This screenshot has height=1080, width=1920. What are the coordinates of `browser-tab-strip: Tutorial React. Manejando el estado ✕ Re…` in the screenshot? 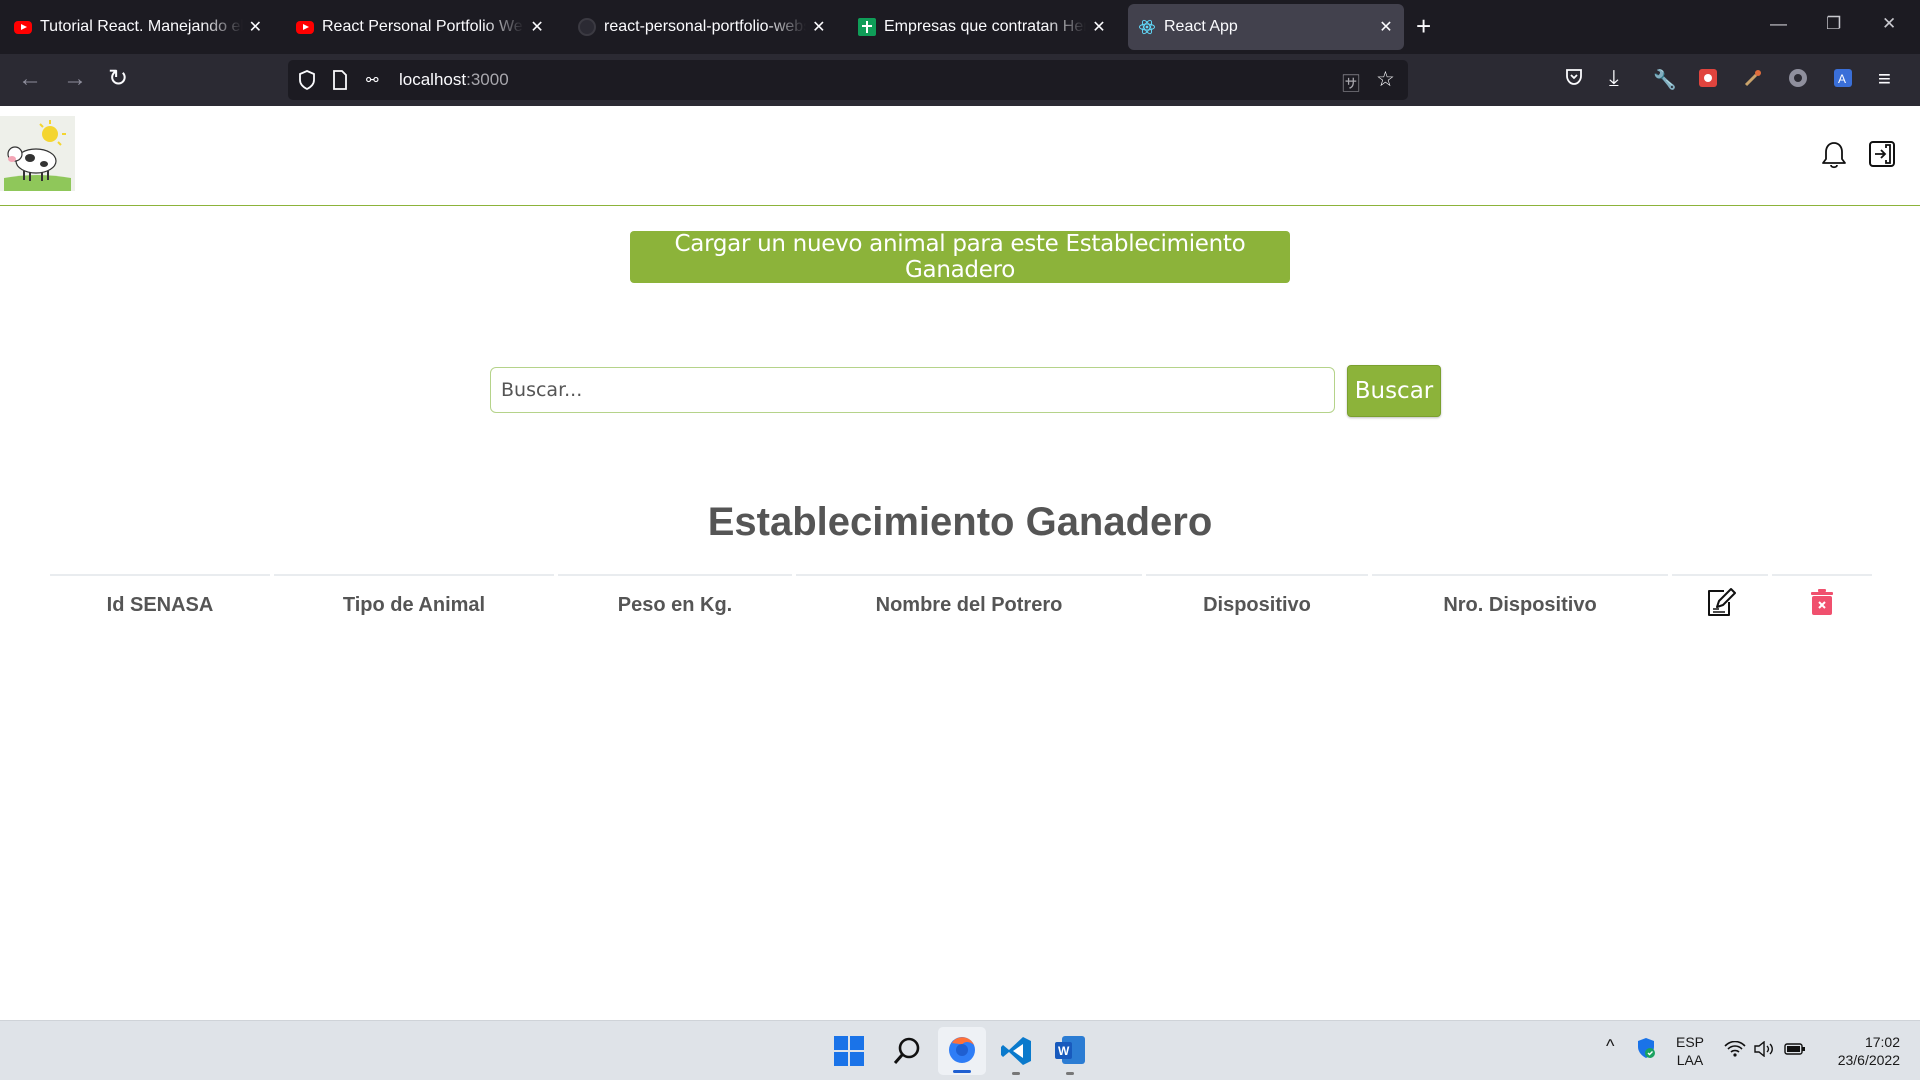 It's located at (960, 27).